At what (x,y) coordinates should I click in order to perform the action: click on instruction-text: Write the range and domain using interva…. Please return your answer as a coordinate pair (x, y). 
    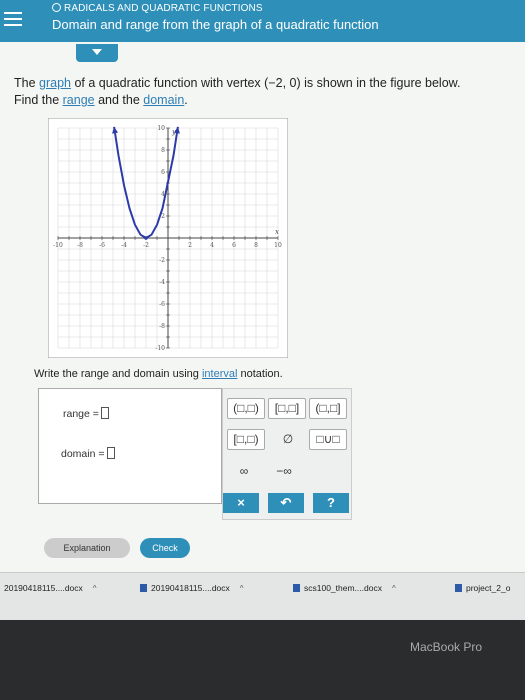
    Looking at the image, I should click on (158, 374).